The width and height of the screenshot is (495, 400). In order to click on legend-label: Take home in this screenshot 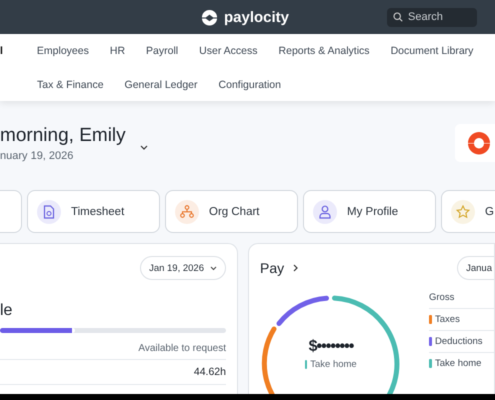, I will do `click(458, 363)`.